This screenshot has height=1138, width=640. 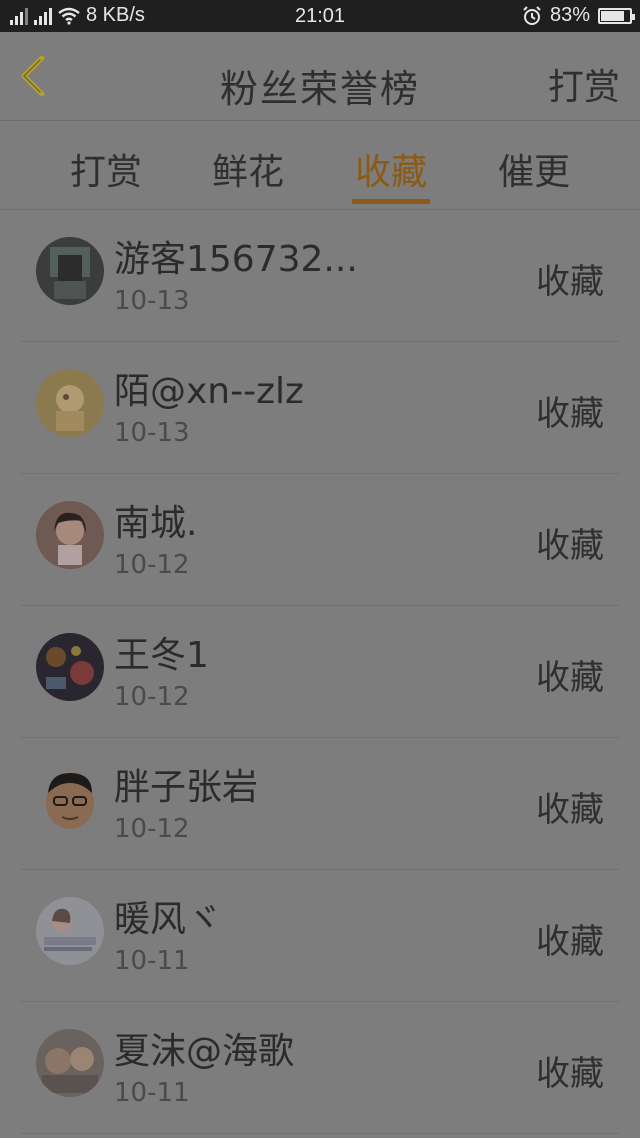 What do you see at coordinates (319, 89) in the screenshot?
I see `page-title: 粉丝荣誉榜` at bounding box center [319, 89].